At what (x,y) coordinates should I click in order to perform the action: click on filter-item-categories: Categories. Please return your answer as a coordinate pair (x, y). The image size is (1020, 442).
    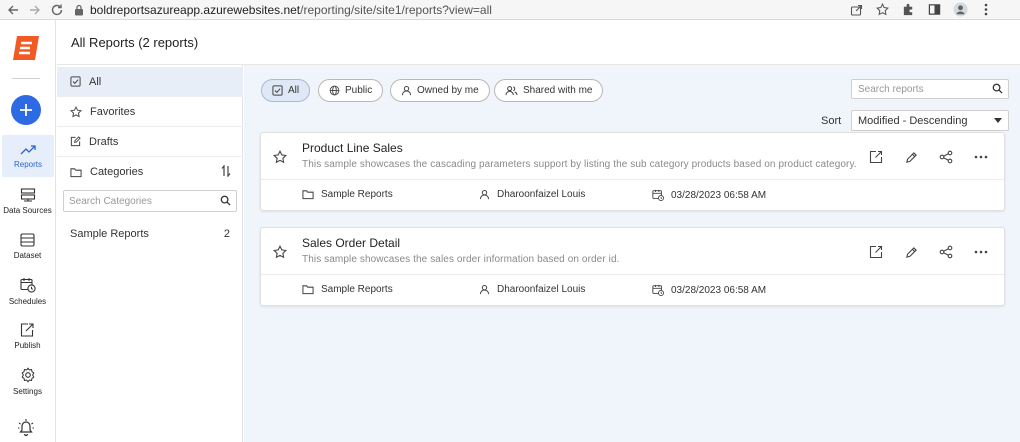
    Looking at the image, I should click on (150, 172).